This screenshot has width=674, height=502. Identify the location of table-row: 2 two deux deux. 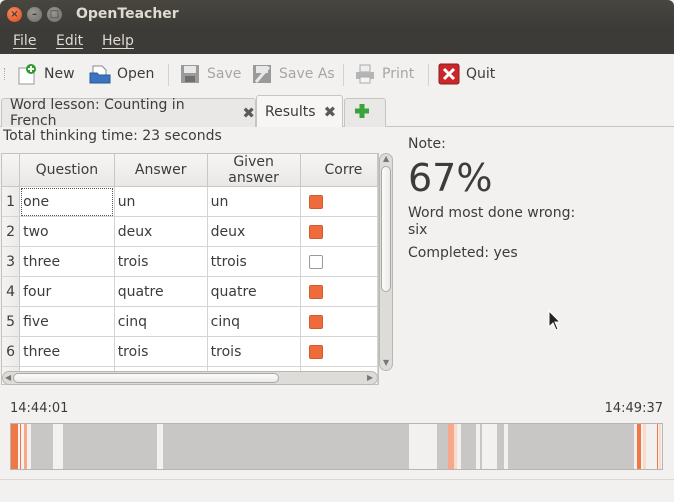
(190, 231).